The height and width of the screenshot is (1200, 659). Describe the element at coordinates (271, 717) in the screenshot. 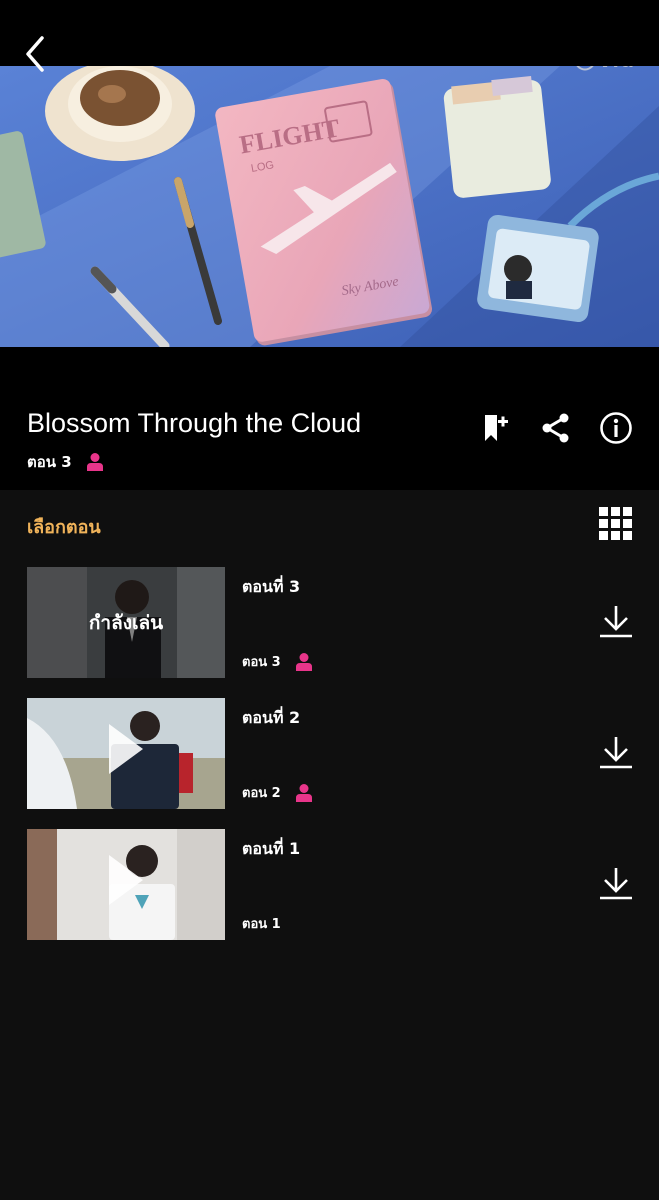

I see `episode-title: ตอนที่ 2` at that location.